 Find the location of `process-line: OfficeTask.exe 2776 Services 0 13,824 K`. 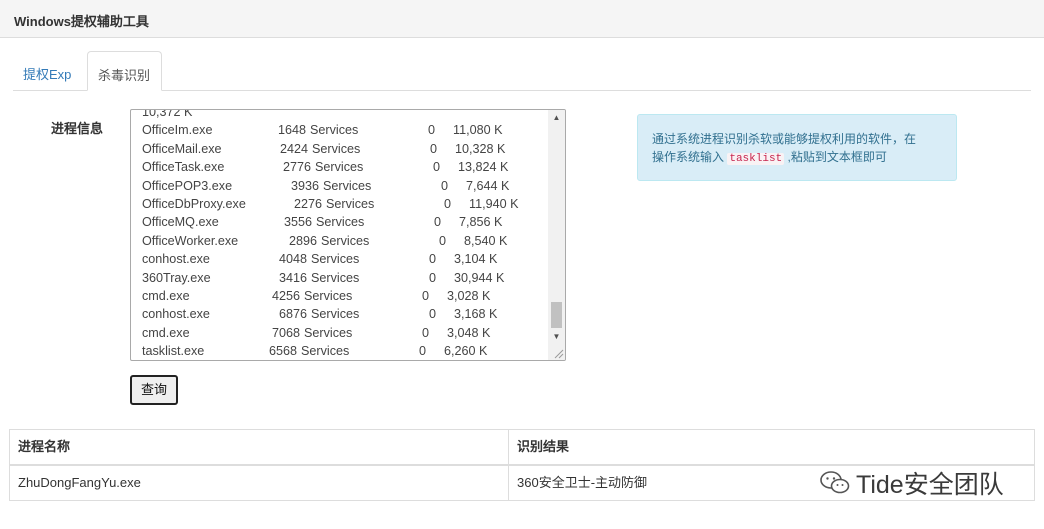

process-line: OfficeTask.exe 2776 Services 0 13,824 K is located at coordinates (343, 167).